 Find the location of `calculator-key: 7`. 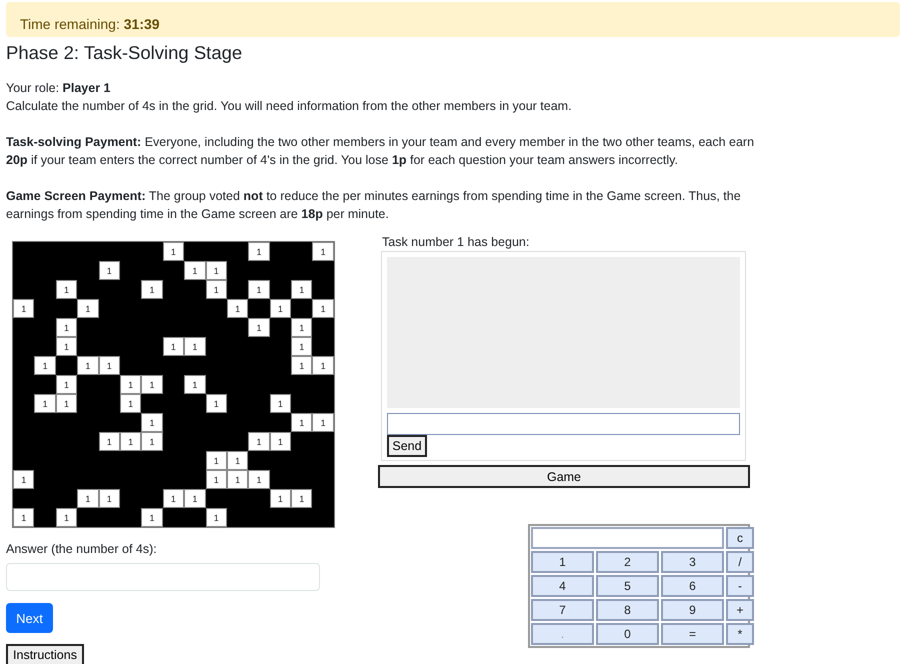

calculator-key: 7 is located at coordinates (562, 610).